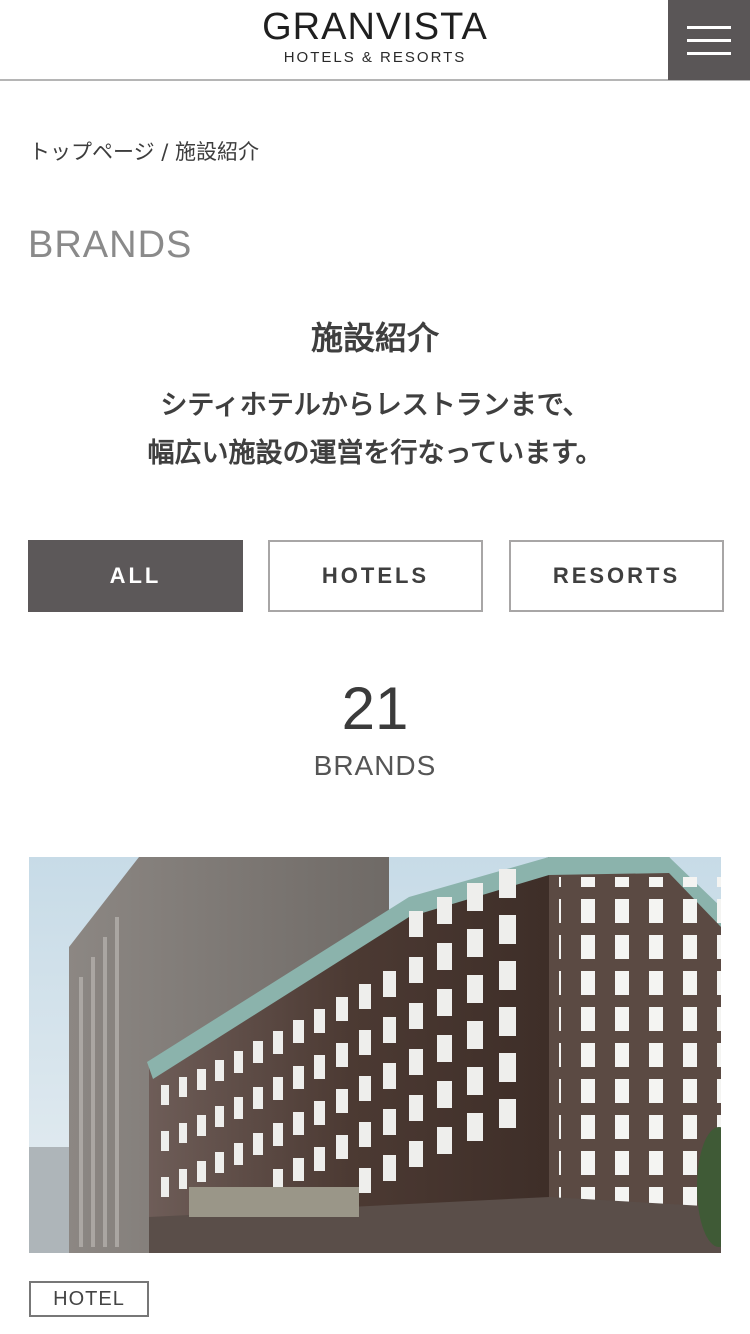 Image resolution: width=750 pixels, height=1334 pixels. What do you see at coordinates (375, 708) in the screenshot?
I see `brand-count-number: 21` at bounding box center [375, 708].